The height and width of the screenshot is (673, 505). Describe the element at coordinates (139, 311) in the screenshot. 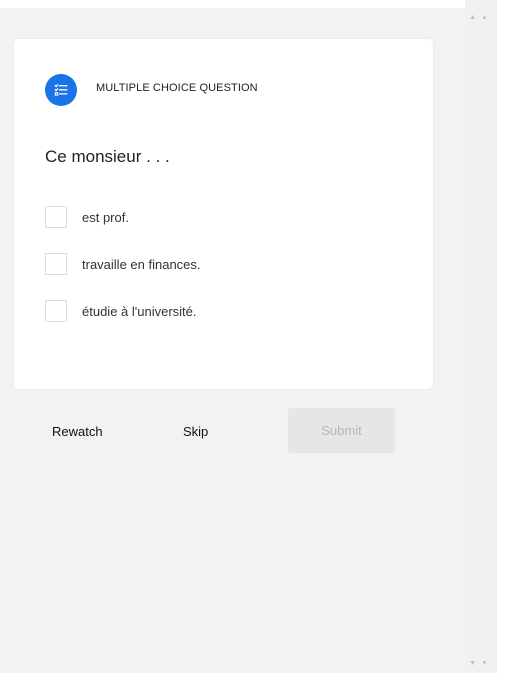

I see `option-3-label: étudie à l'université.` at that location.